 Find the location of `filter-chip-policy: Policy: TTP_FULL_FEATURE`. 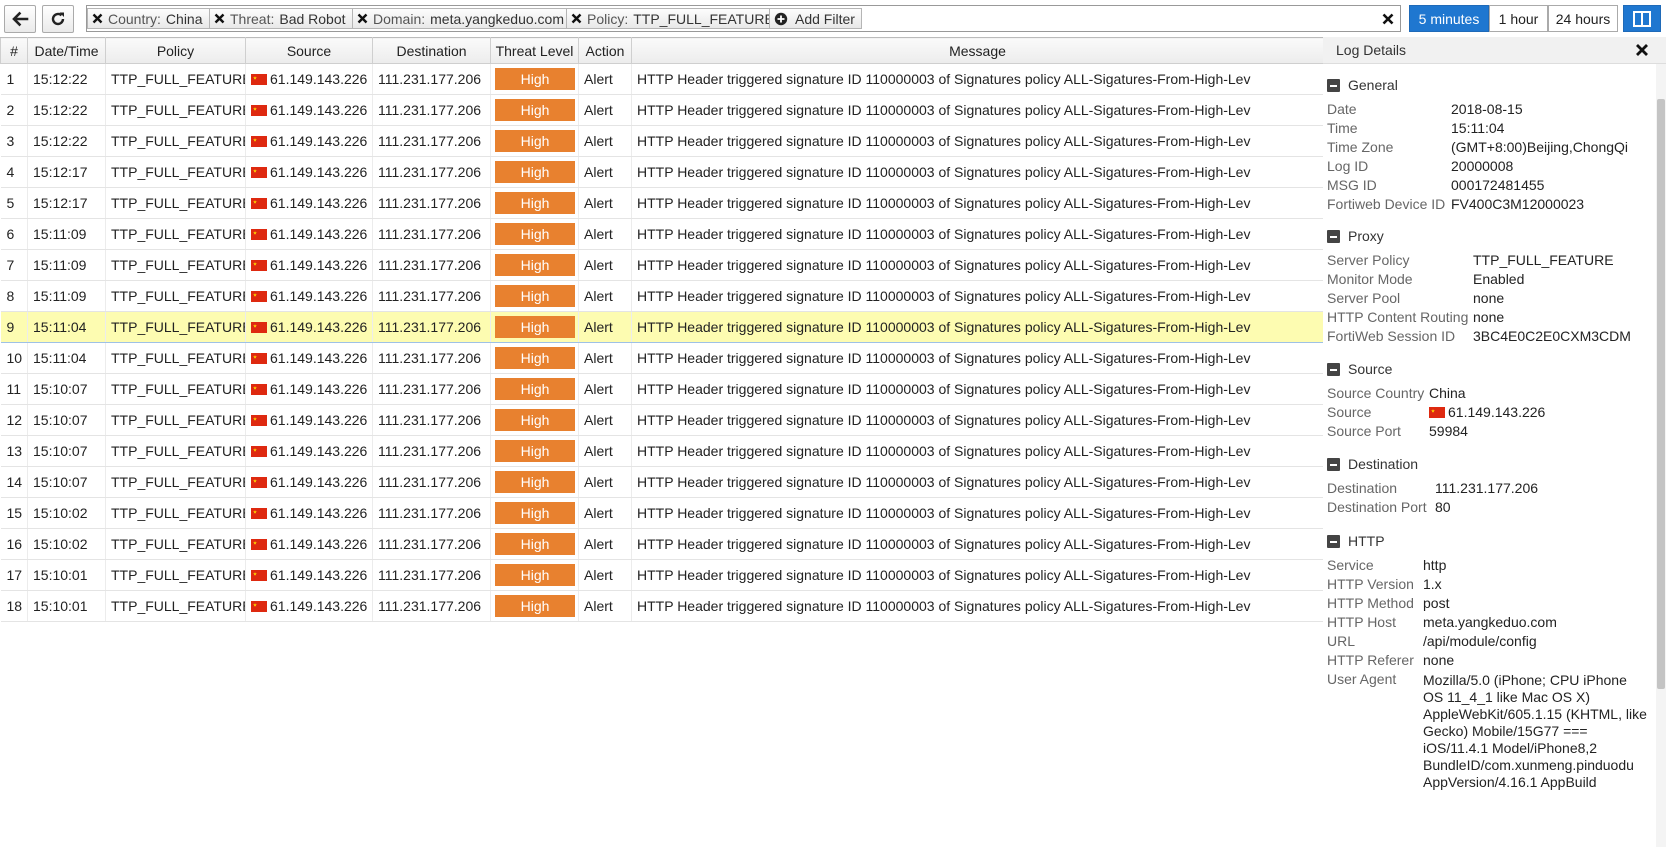

filter-chip-policy: Policy: TTP_FULL_FEATURE is located at coordinates (673, 18).